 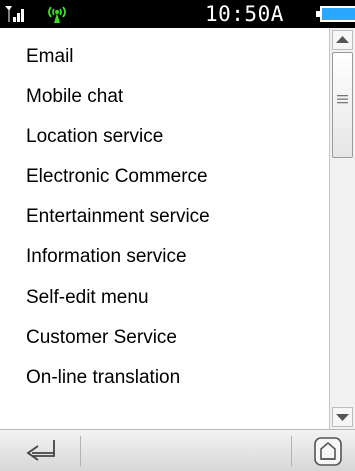 I want to click on home-icon, so click(x=328, y=451).